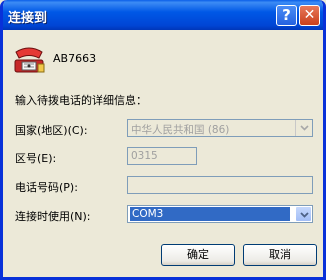 This screenshot has height=280, width=326. I want to click on window-title: 连接到, so click(28, 18).